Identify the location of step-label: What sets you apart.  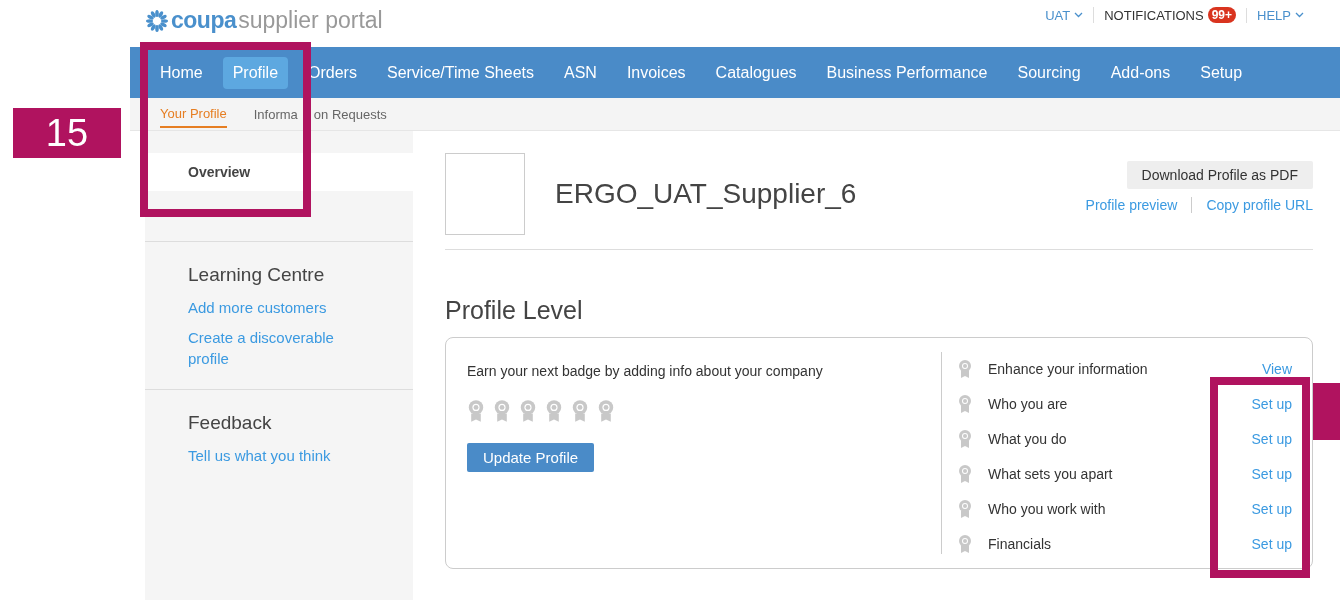
(1051, 474).